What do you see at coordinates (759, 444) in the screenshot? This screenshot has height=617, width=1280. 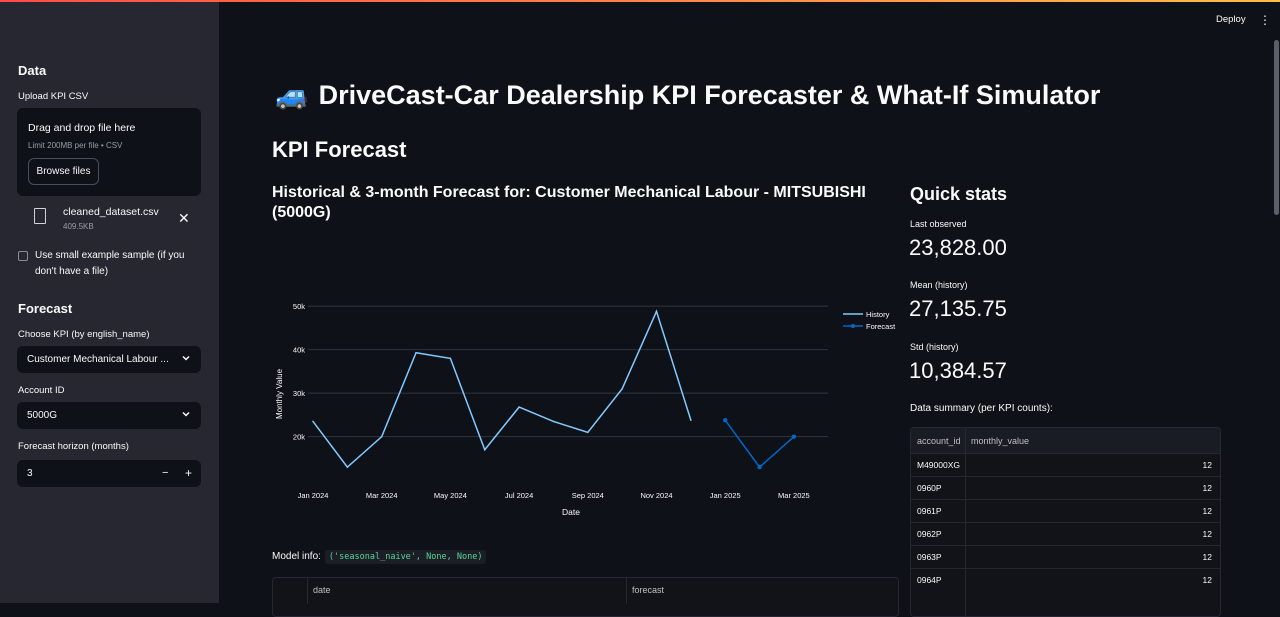 I see `forecast-series-line` at bounding box center [759, 444].